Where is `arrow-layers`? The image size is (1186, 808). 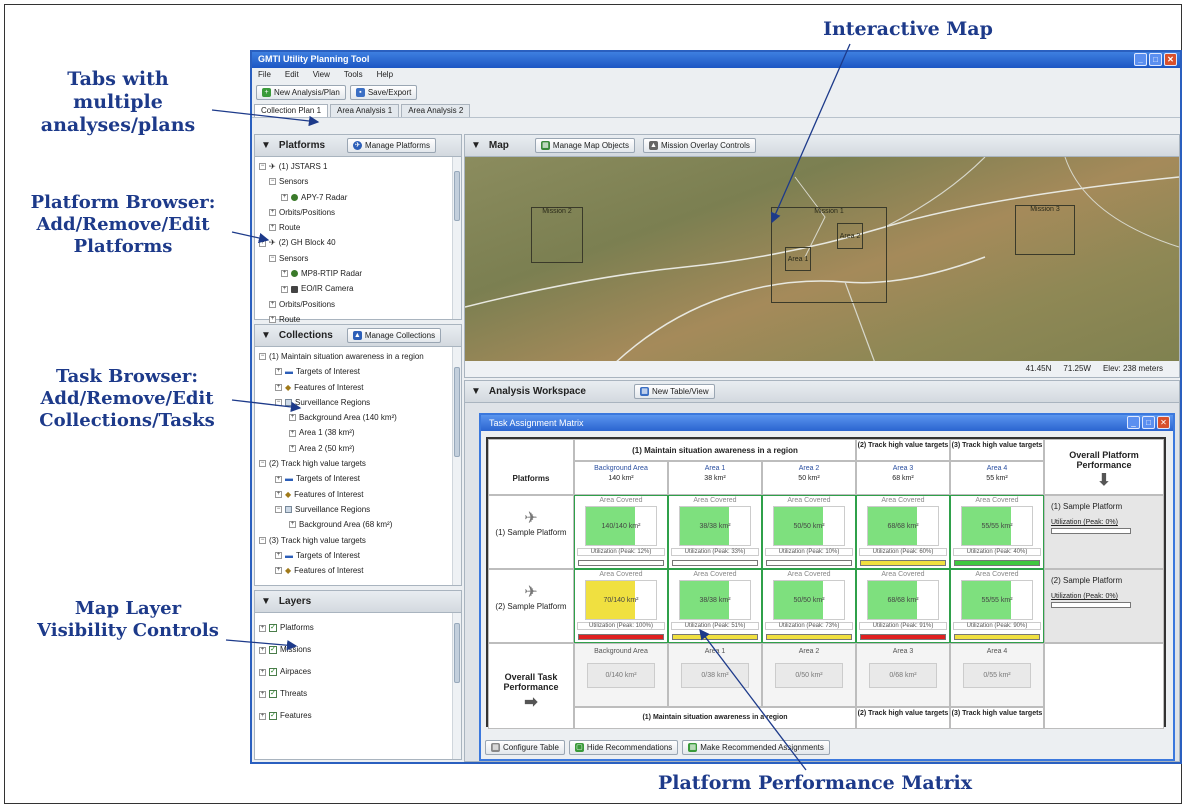 arrow-layers is located at coordinates (261, 645).